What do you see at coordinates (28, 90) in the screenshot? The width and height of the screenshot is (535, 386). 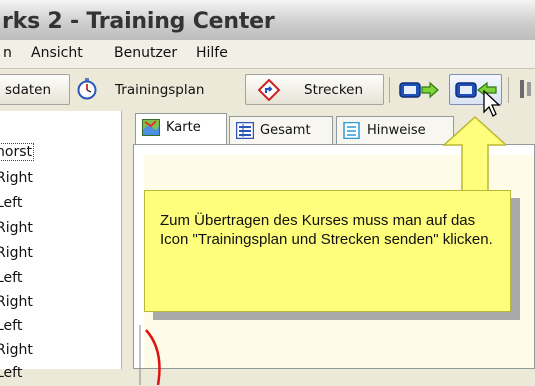 I see `toolbar-button-label: sdaten` at bounding box center [28, 90].